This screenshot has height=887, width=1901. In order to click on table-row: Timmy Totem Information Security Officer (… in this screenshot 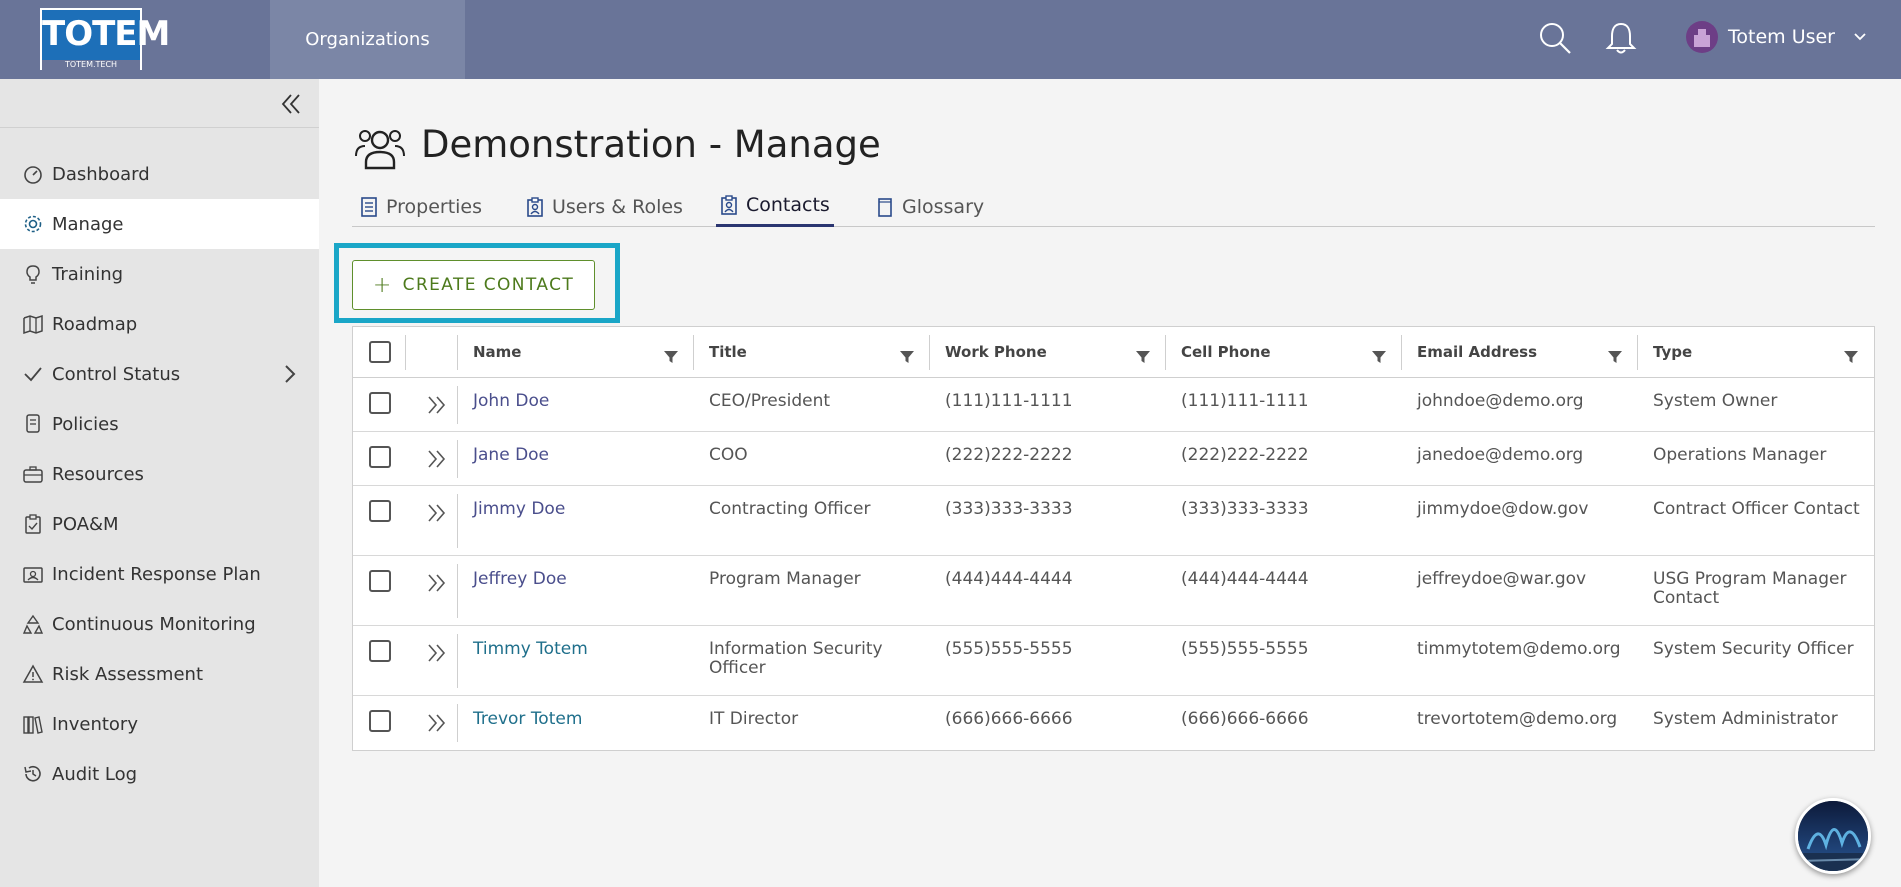, I will do `click(1113, 661)`.